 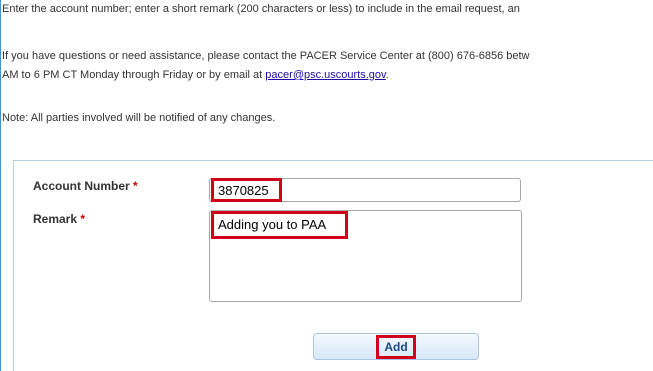 What do you see at coordinates (365, 190) in the screenshot?
I see `account-number-input` at bounding box center [365, 190].